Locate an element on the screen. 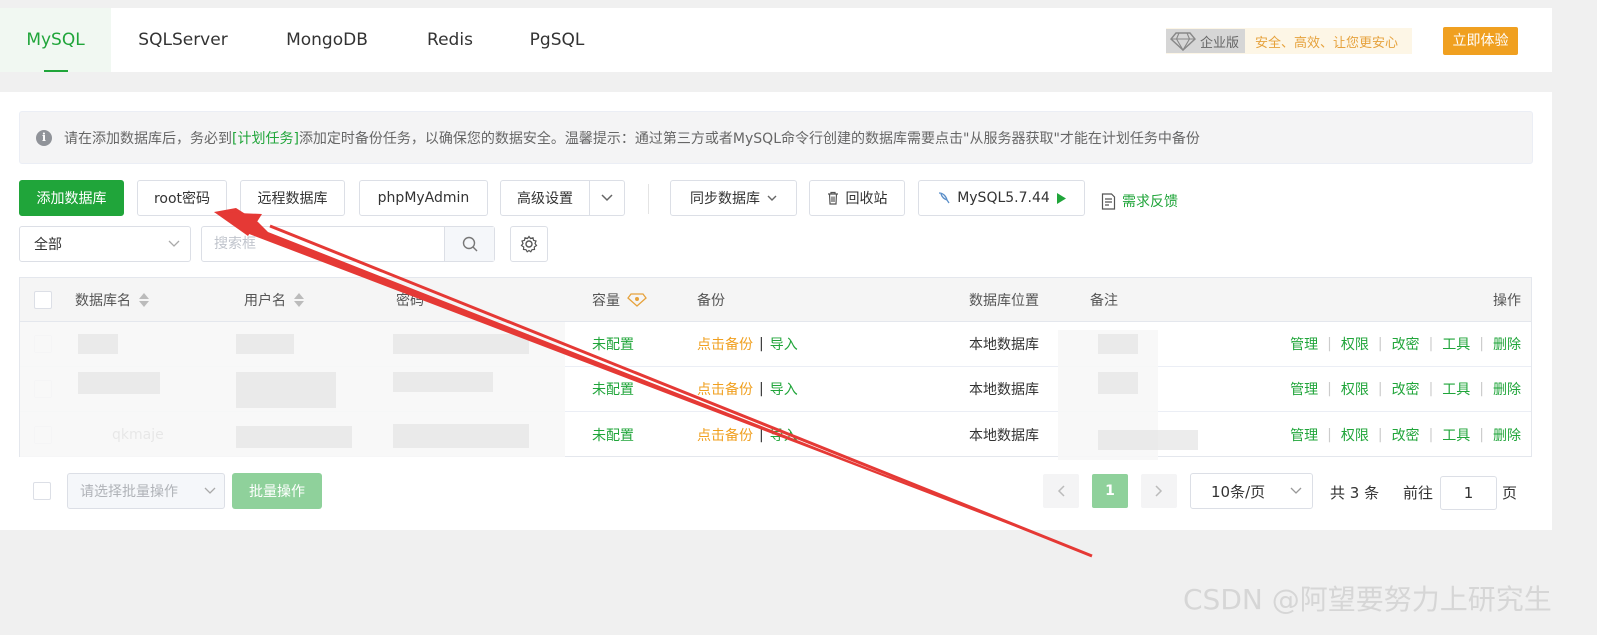 The image size is (1597, 635). tab-mongodb: MongoDB is located at coordinates (327, 40).